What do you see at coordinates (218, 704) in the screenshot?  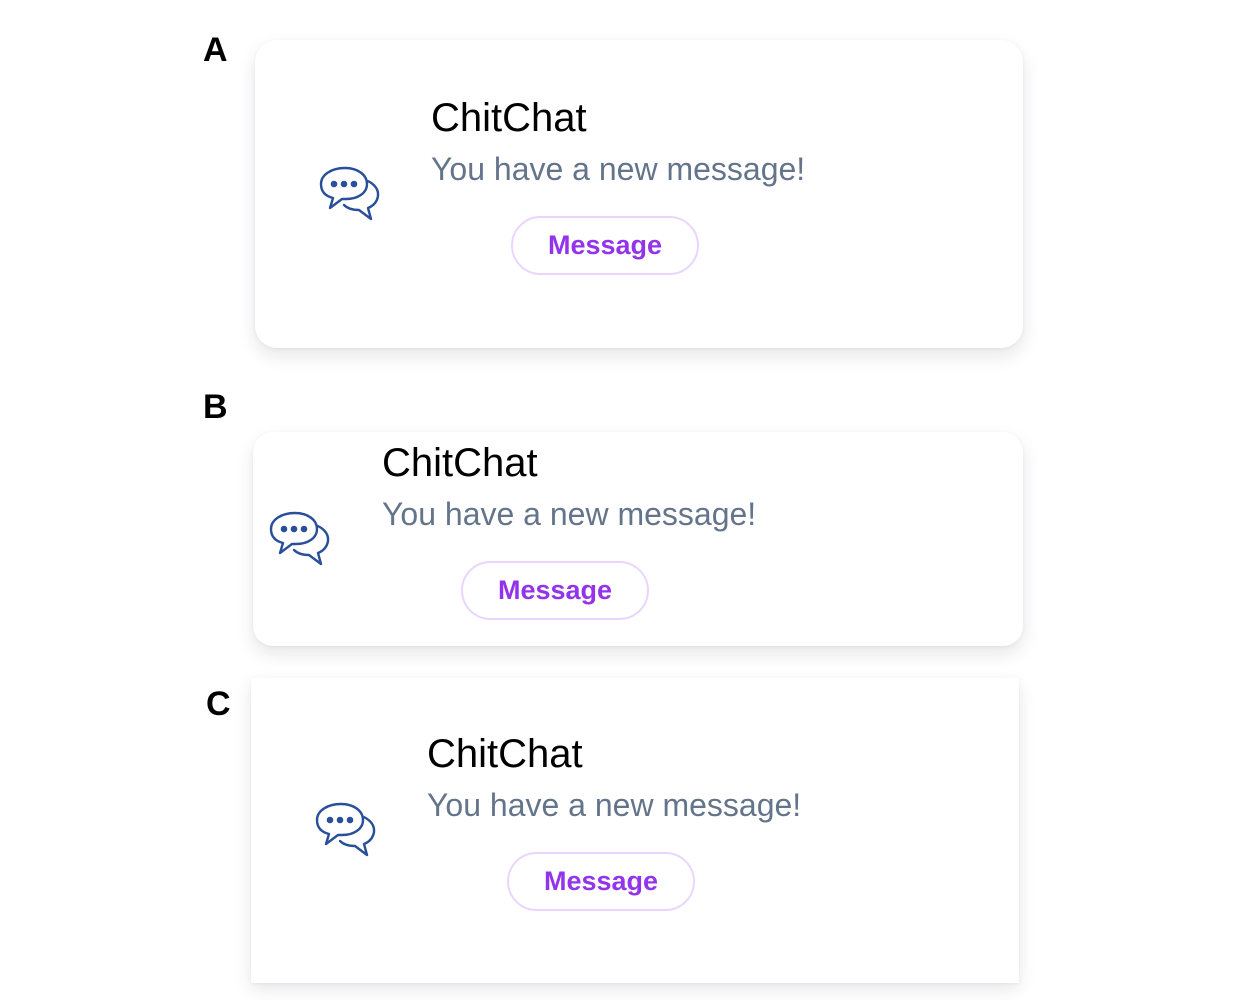 I see `panel-label-c: C` at bounding box center [218, 704].